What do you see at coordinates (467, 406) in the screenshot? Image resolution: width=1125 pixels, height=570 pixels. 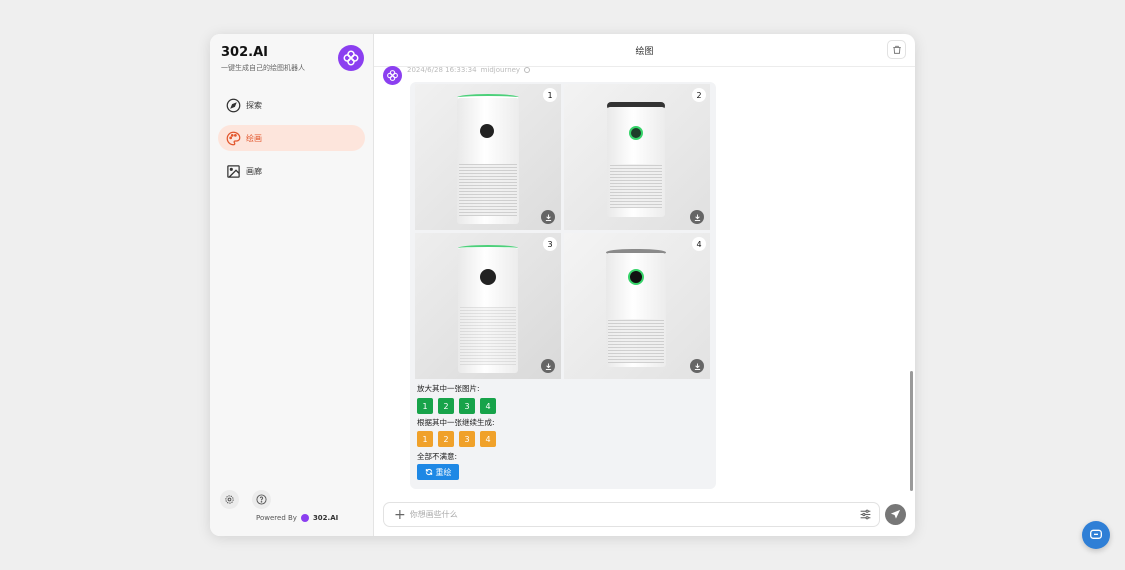 I see `upscale-button: 3` at bounding box center [467, 406].